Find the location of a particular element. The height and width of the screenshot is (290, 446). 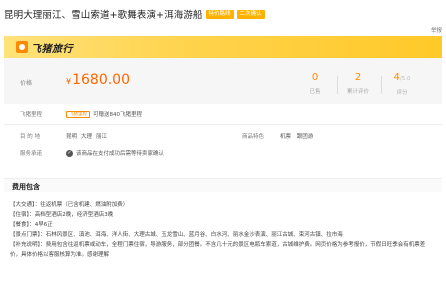

stat-reviews-value: 2 is located at coordinates (358, 77).